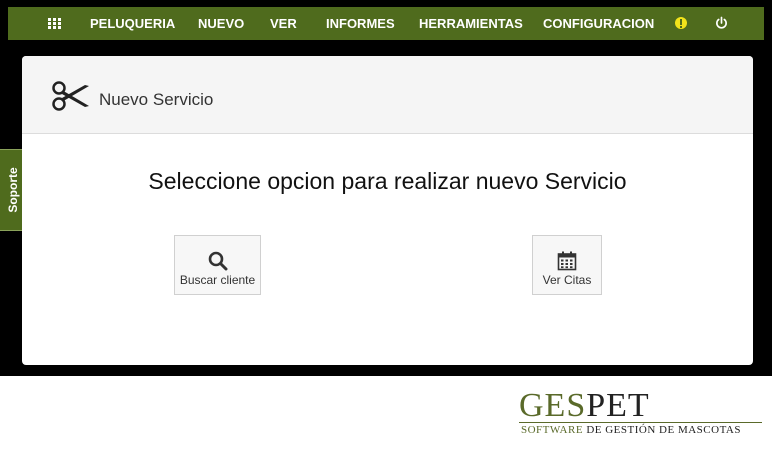 This screenshot has height=455, width=772. What do you see at coordinates (217, 261) in the screenshot?
I see `search-icon` at bounding box center [217, 261].